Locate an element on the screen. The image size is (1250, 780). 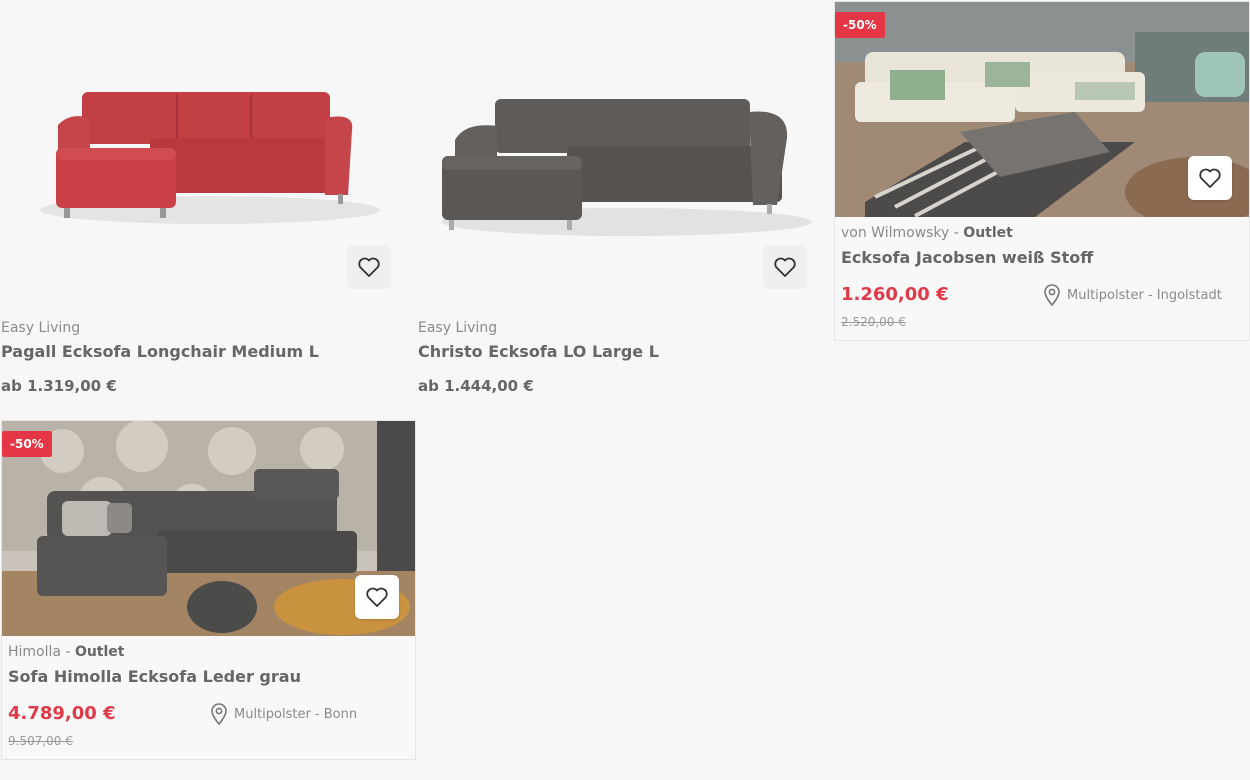
product-title: Sofa Himolla Ecksofa Leder grau is located at coordinates (154, 676).